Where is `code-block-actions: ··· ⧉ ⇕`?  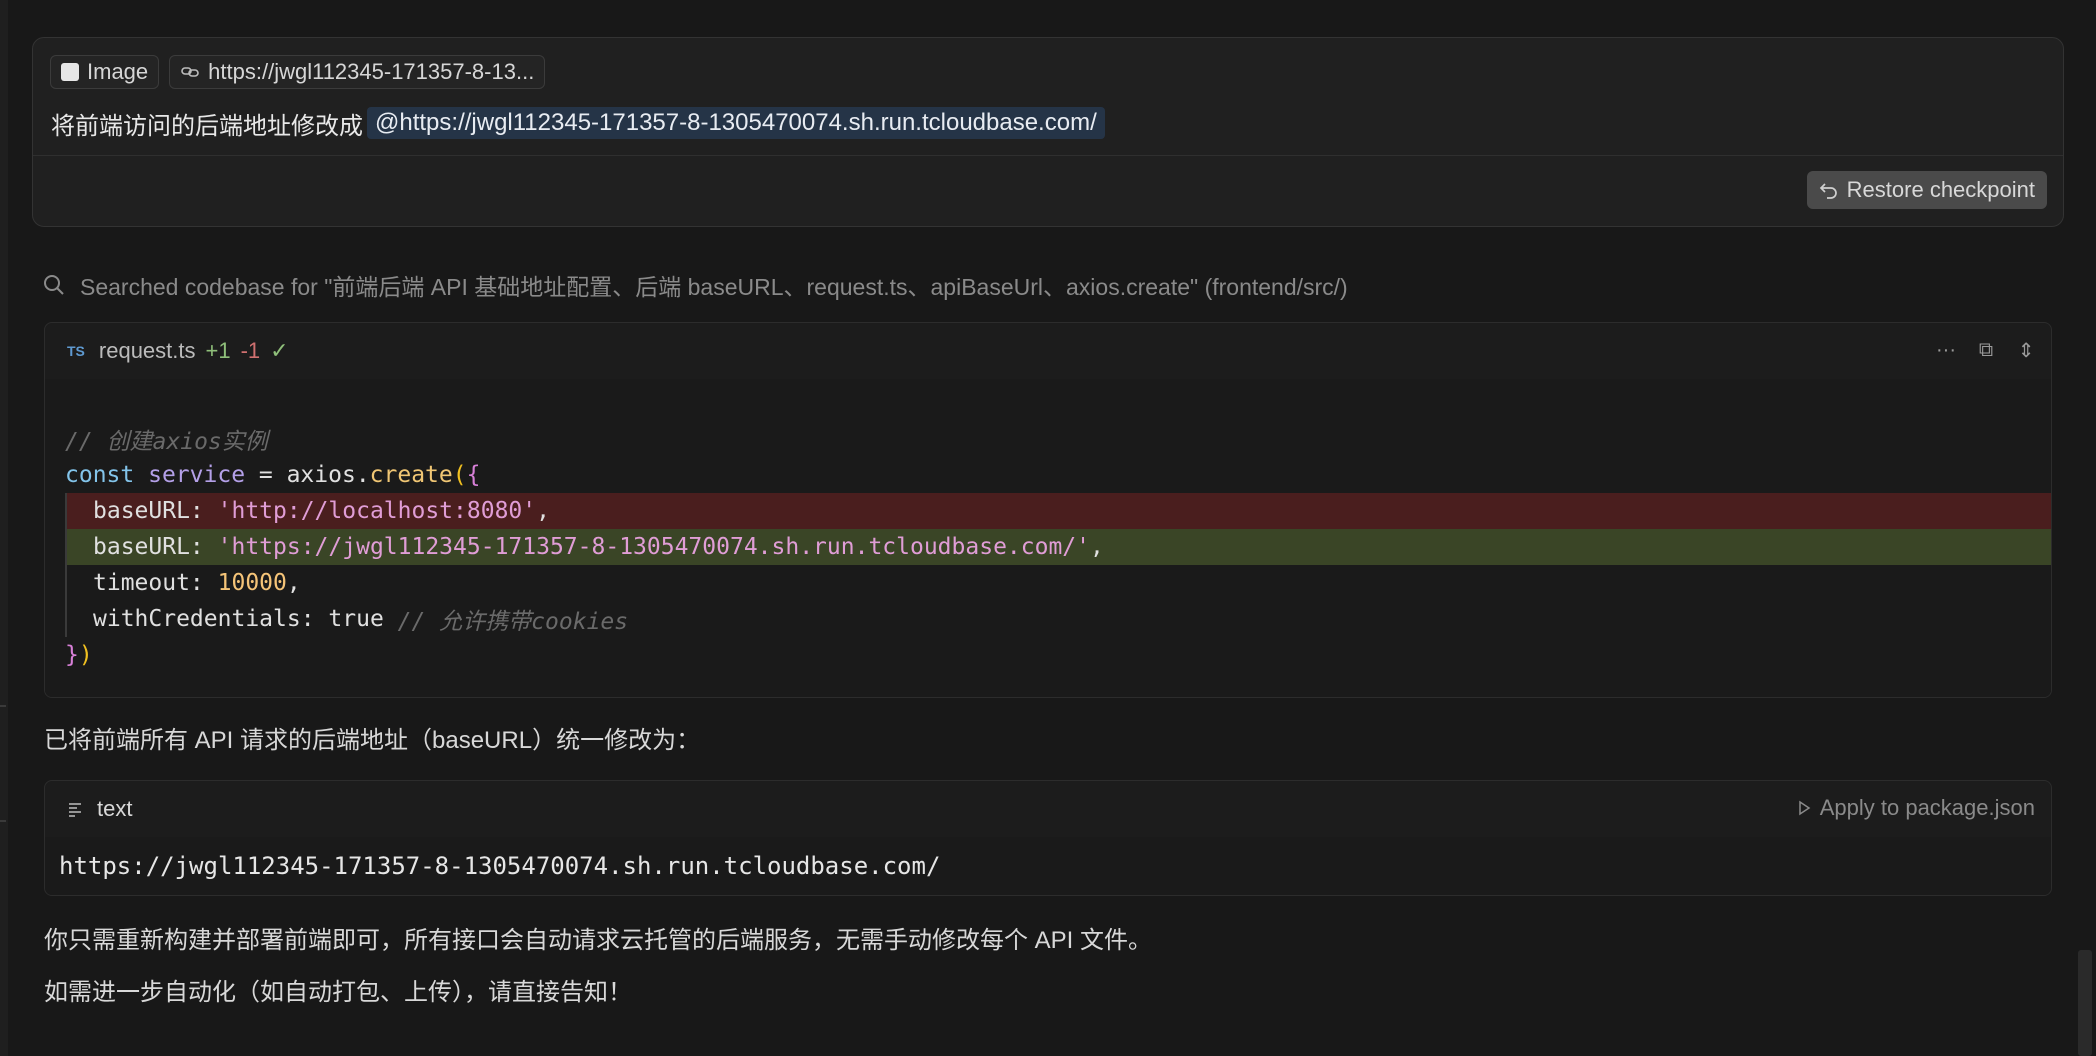 code-block-actions: ··· ⧉ ⇕ is located at coordinates (1986, 350).